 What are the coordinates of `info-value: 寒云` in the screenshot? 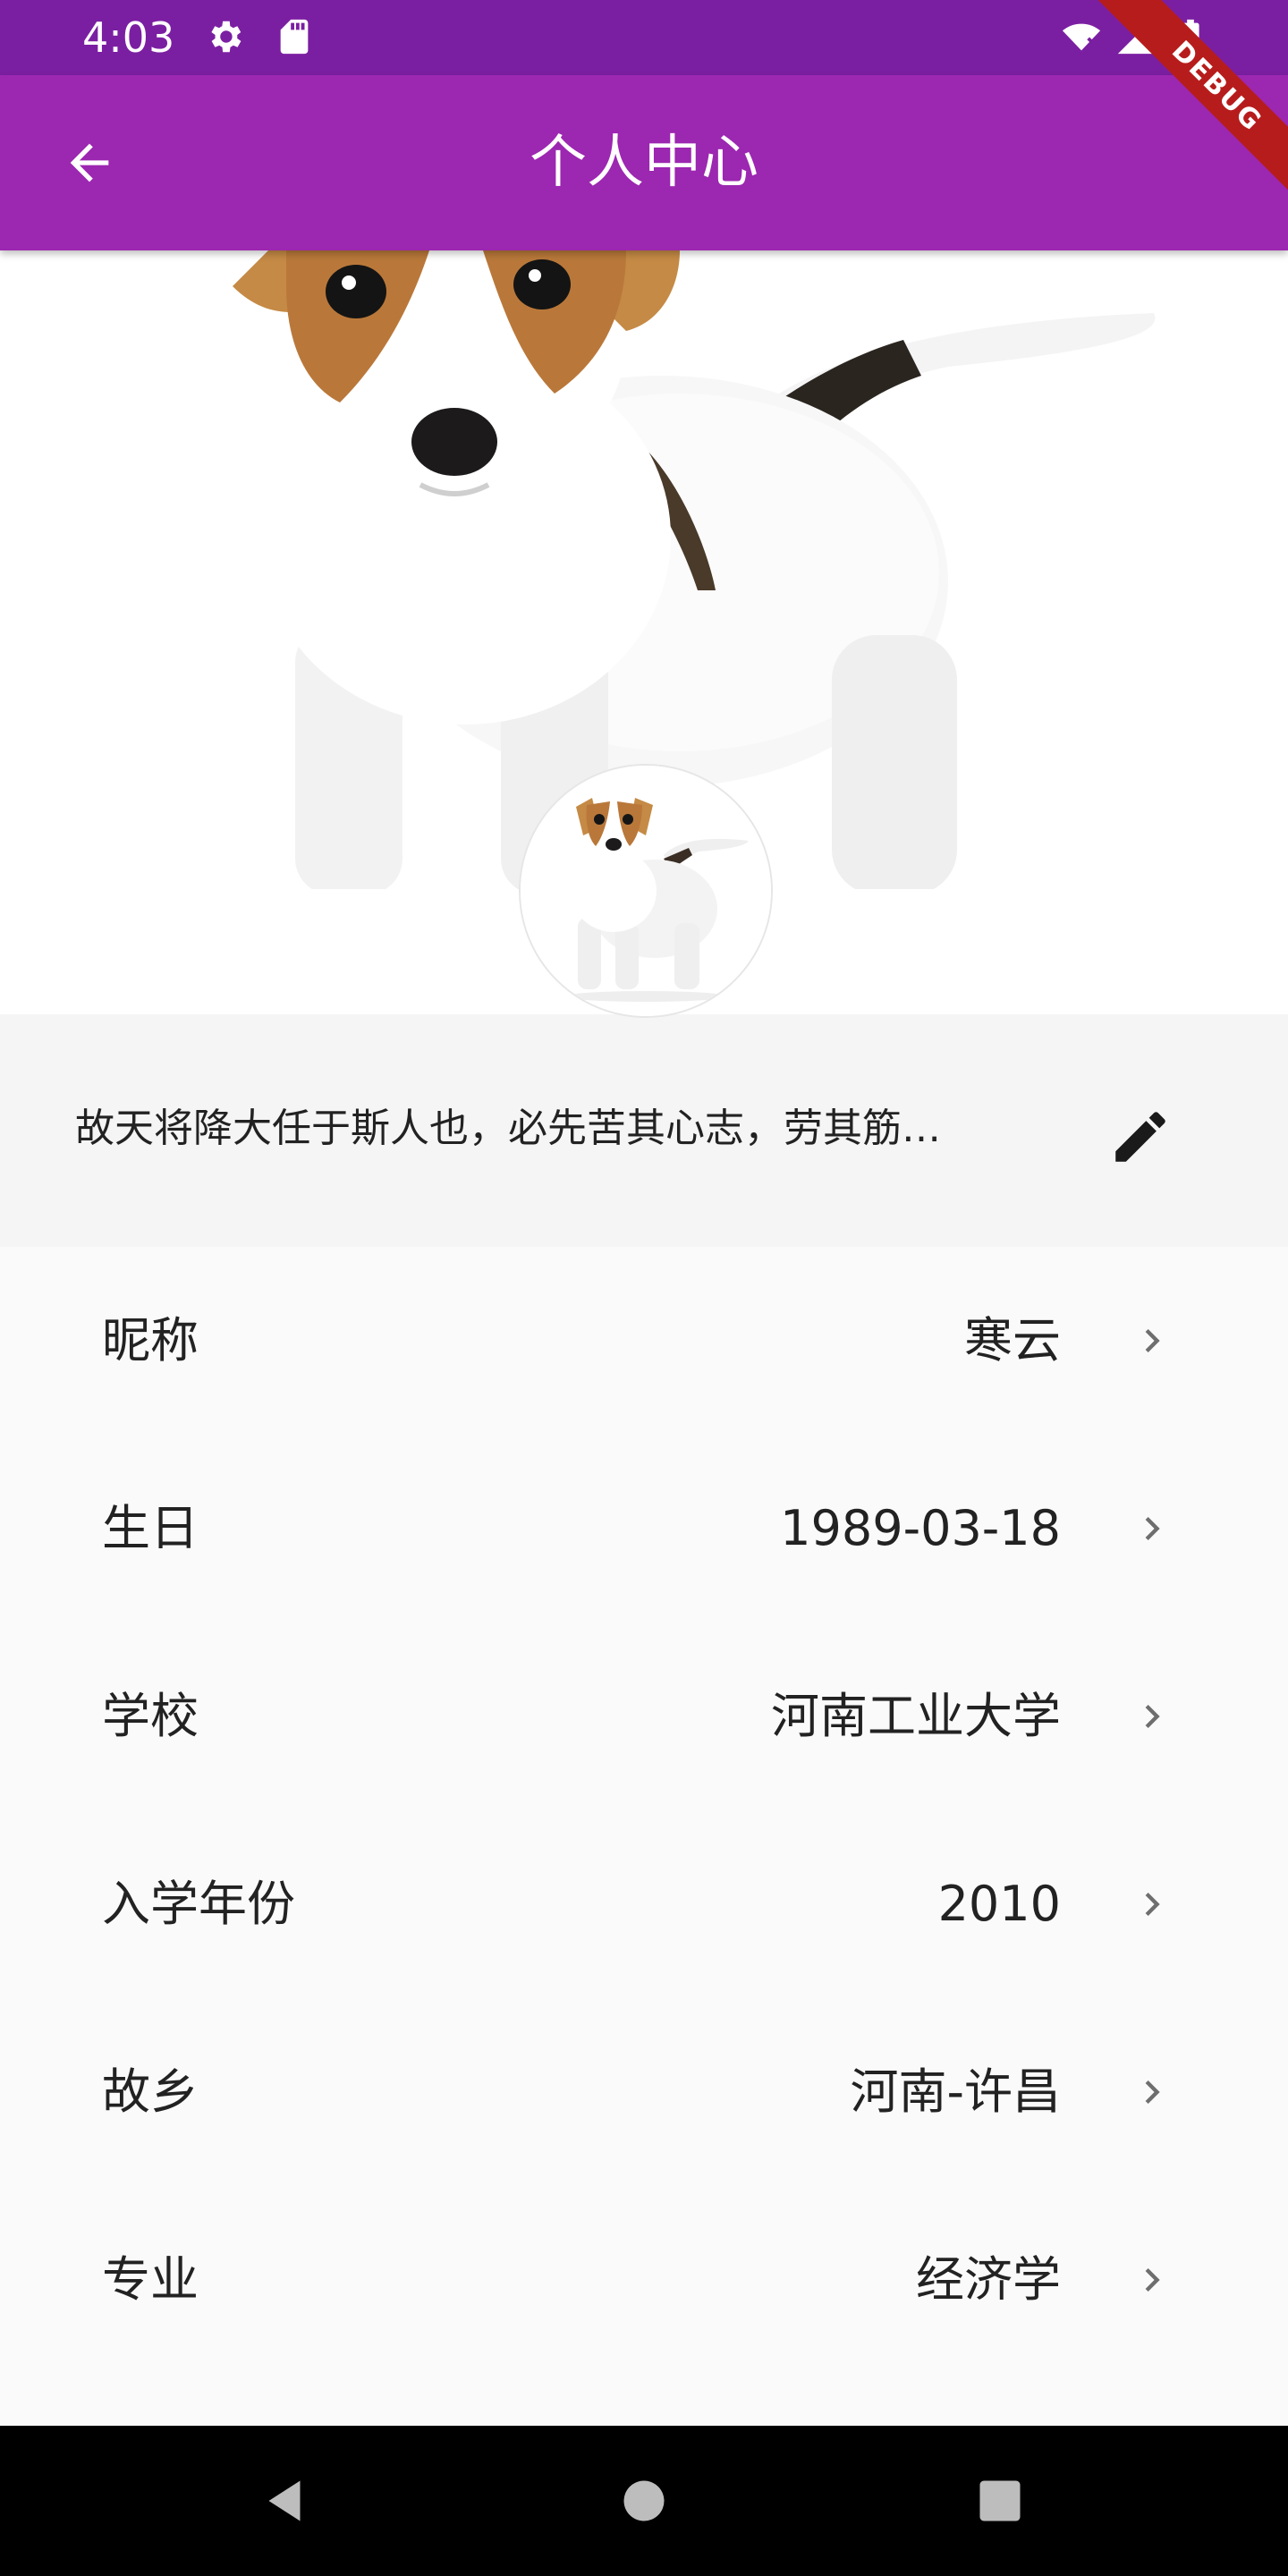 It's located at (1012, 1340).